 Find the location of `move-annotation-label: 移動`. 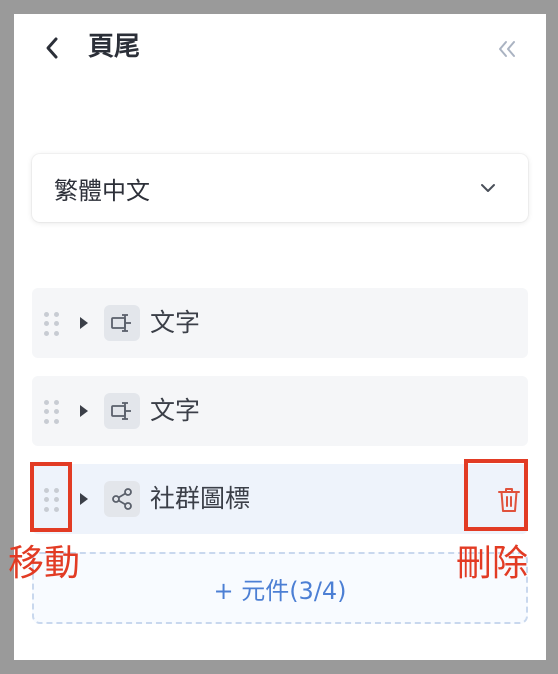

move-annotation-label: 移動 is located at coordinates (44, 563).